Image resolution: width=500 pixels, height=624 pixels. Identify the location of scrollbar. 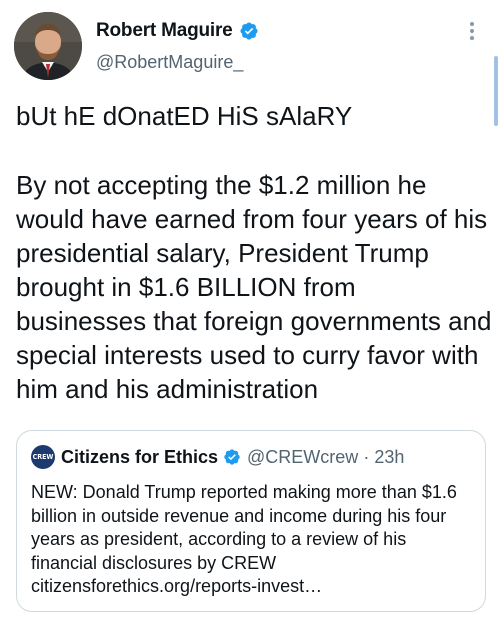
(496, 91).